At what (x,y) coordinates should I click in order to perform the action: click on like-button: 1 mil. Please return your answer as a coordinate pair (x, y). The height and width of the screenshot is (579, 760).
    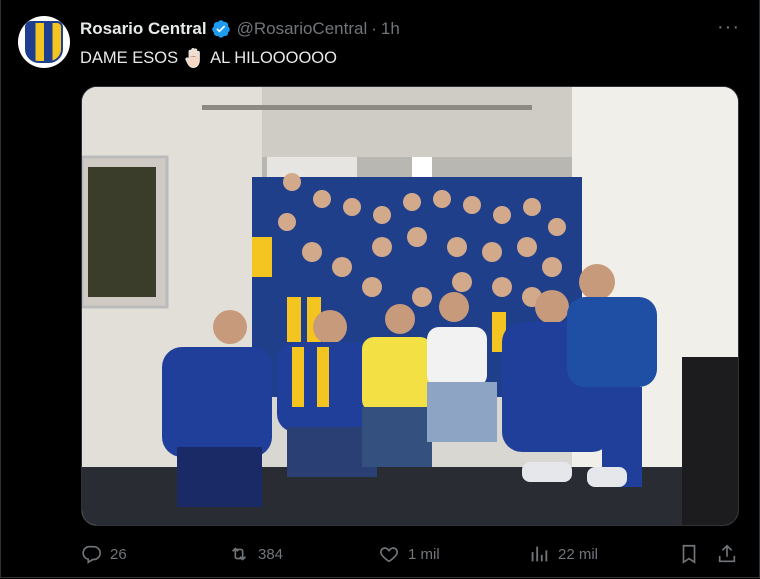
    Looking at the image, I should click on (409, 554).